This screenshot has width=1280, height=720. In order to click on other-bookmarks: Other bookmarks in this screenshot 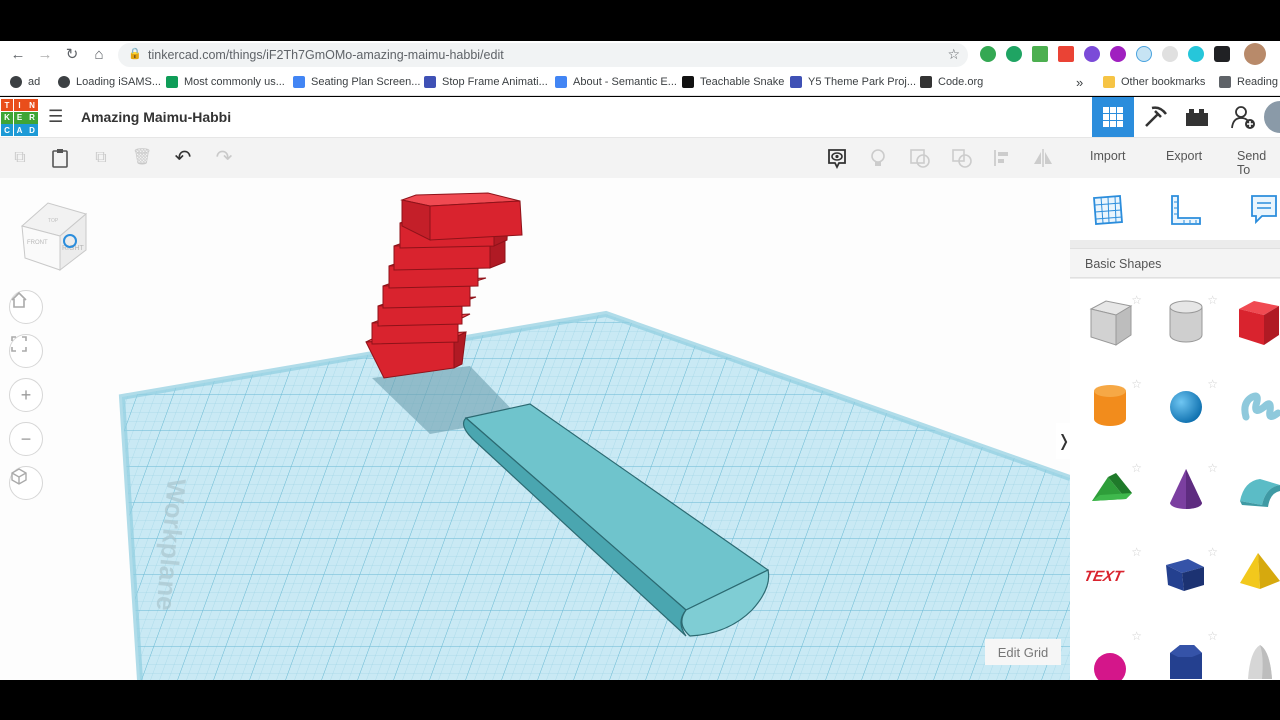, I will do `click(1154, 82)`.